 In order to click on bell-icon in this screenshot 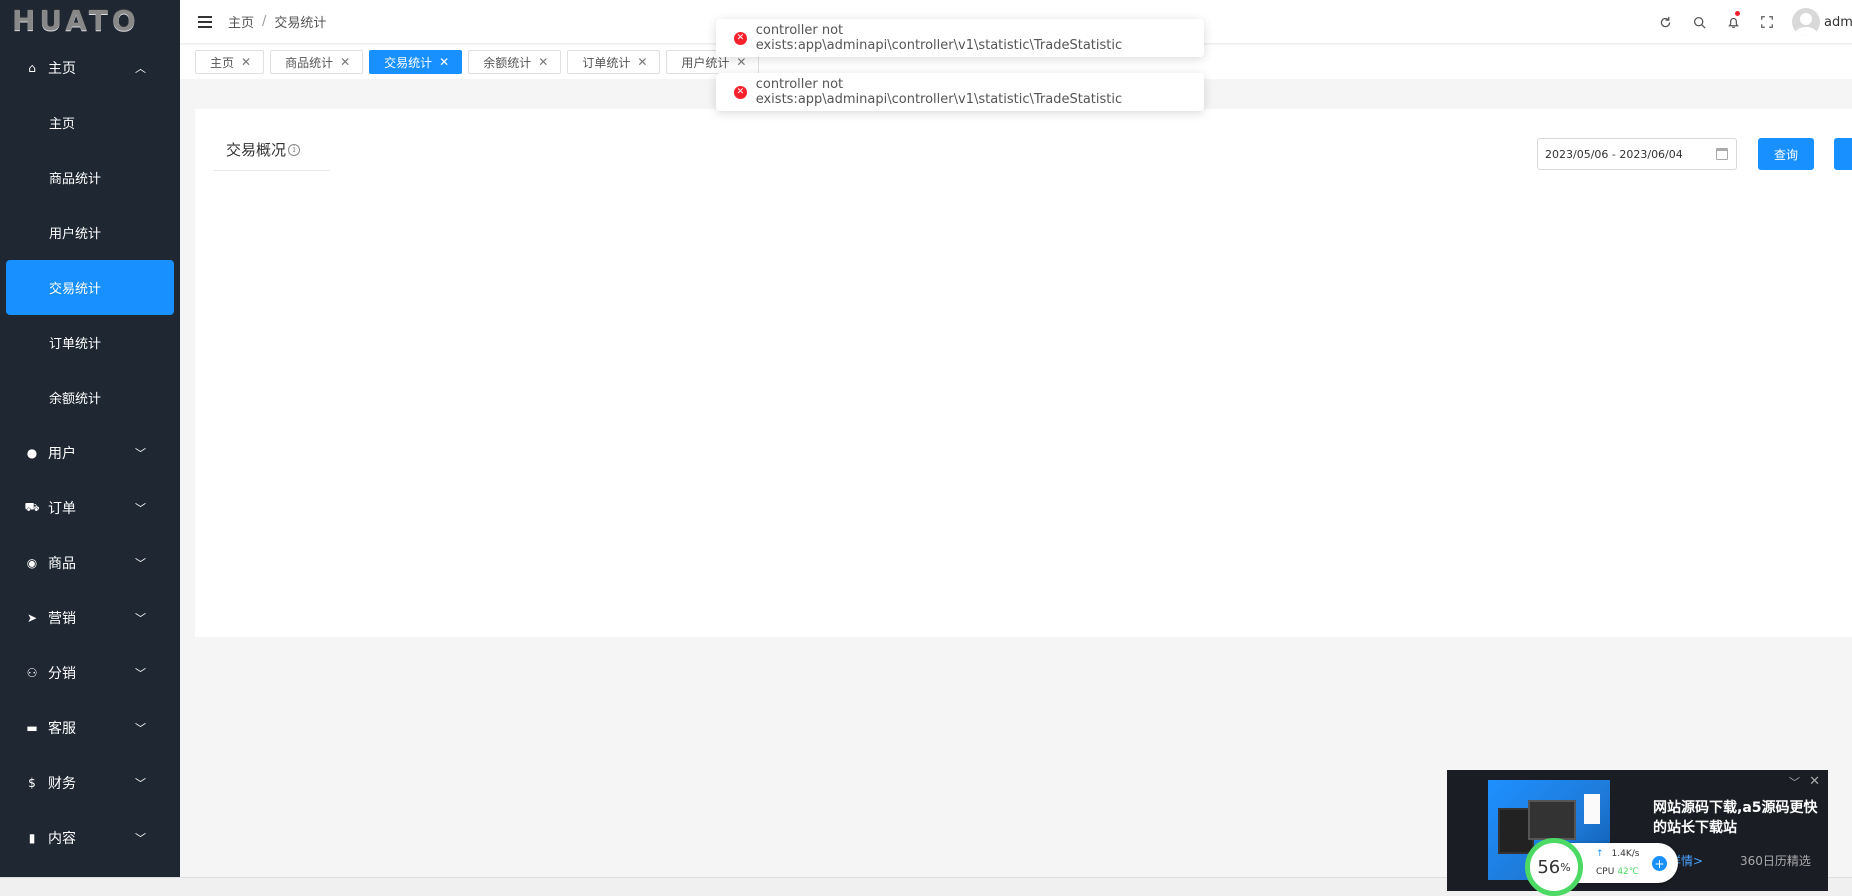, I will do `click(1733, 22)`.